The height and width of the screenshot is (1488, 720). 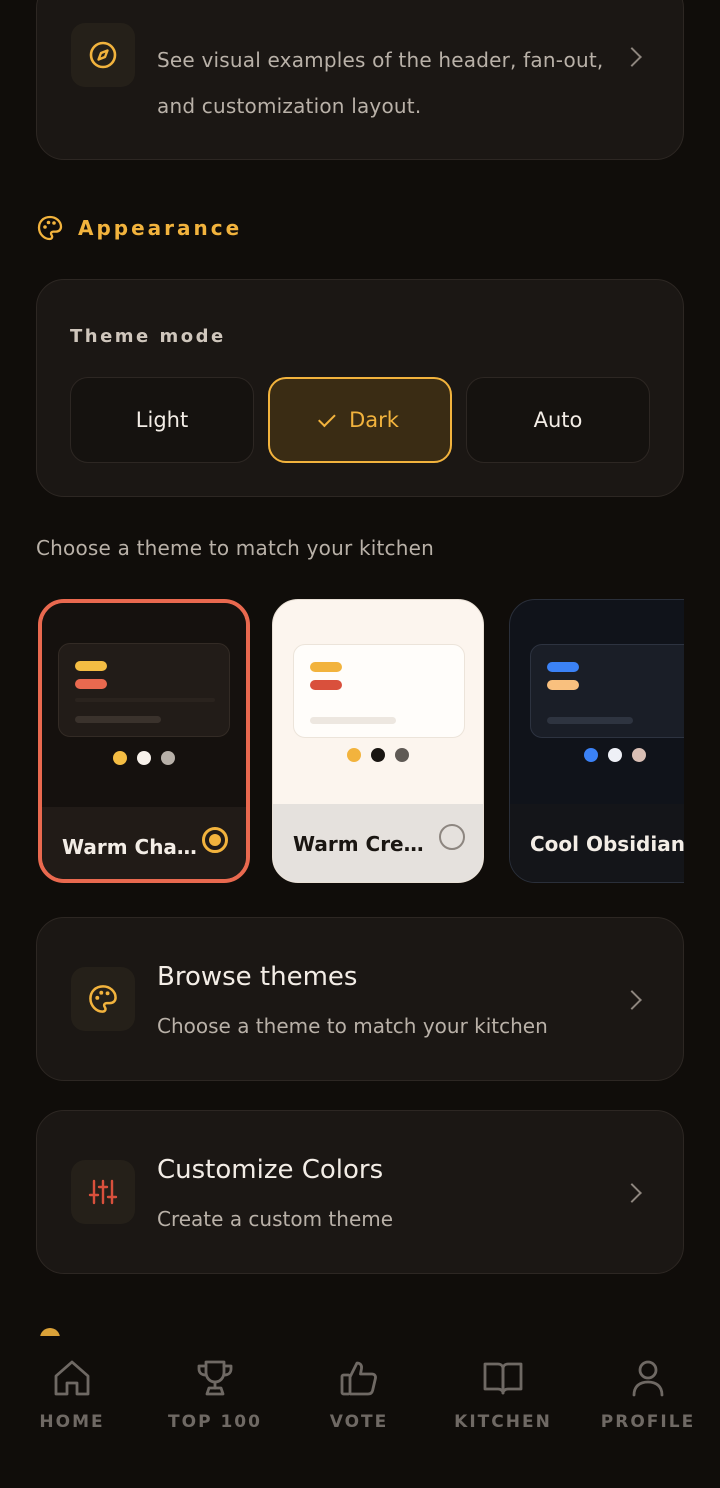 What do you see at coordinates (148, 336) in the screenshot?
I see `theme-mode-title: Theme mode` at bounding box center [148, 336].